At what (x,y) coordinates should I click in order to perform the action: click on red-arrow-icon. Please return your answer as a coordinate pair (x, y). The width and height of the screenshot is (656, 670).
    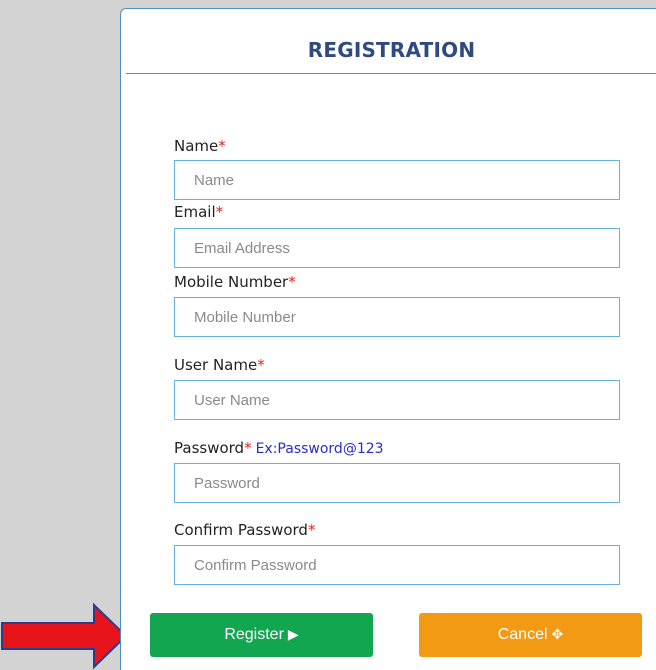
    Looking at the image, I should click on (64, 636).